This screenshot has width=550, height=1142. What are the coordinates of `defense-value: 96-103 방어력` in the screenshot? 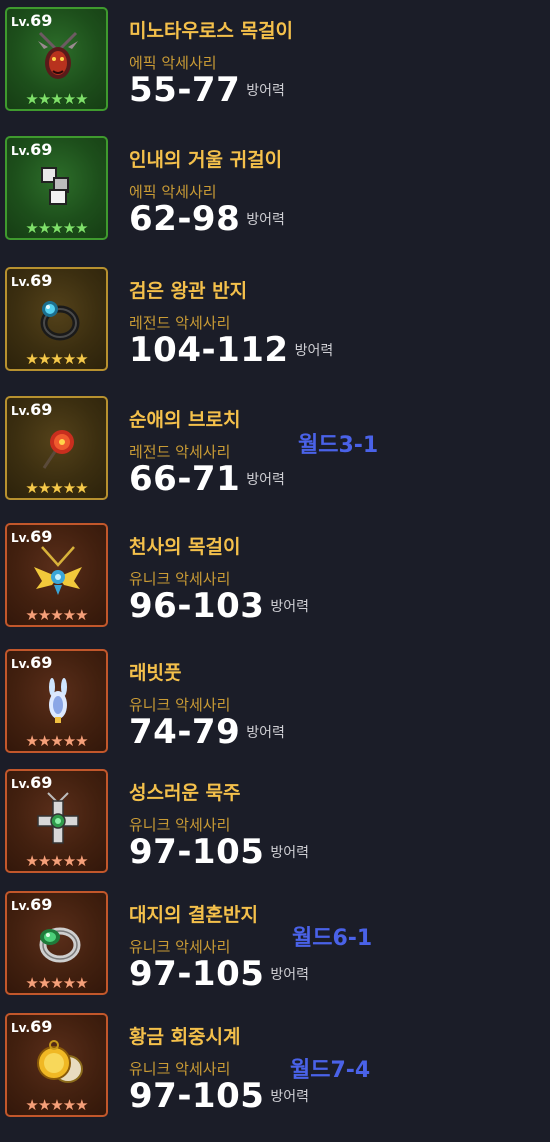 It's located at (219, 606).